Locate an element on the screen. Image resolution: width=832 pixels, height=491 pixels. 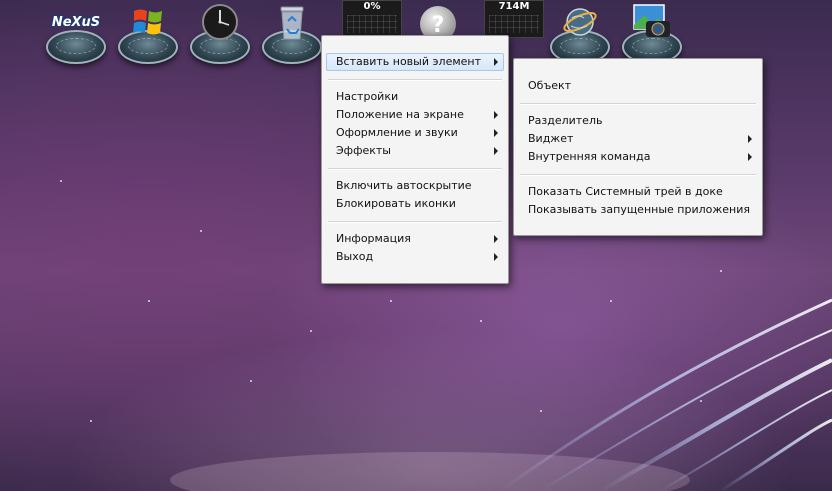
main-menu-item: Эффекты is located at coordinates (415, 151).